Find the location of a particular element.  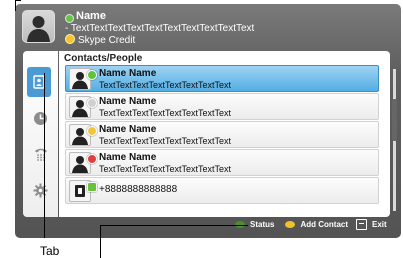

tab-settings is located at coordinates (40, 190).